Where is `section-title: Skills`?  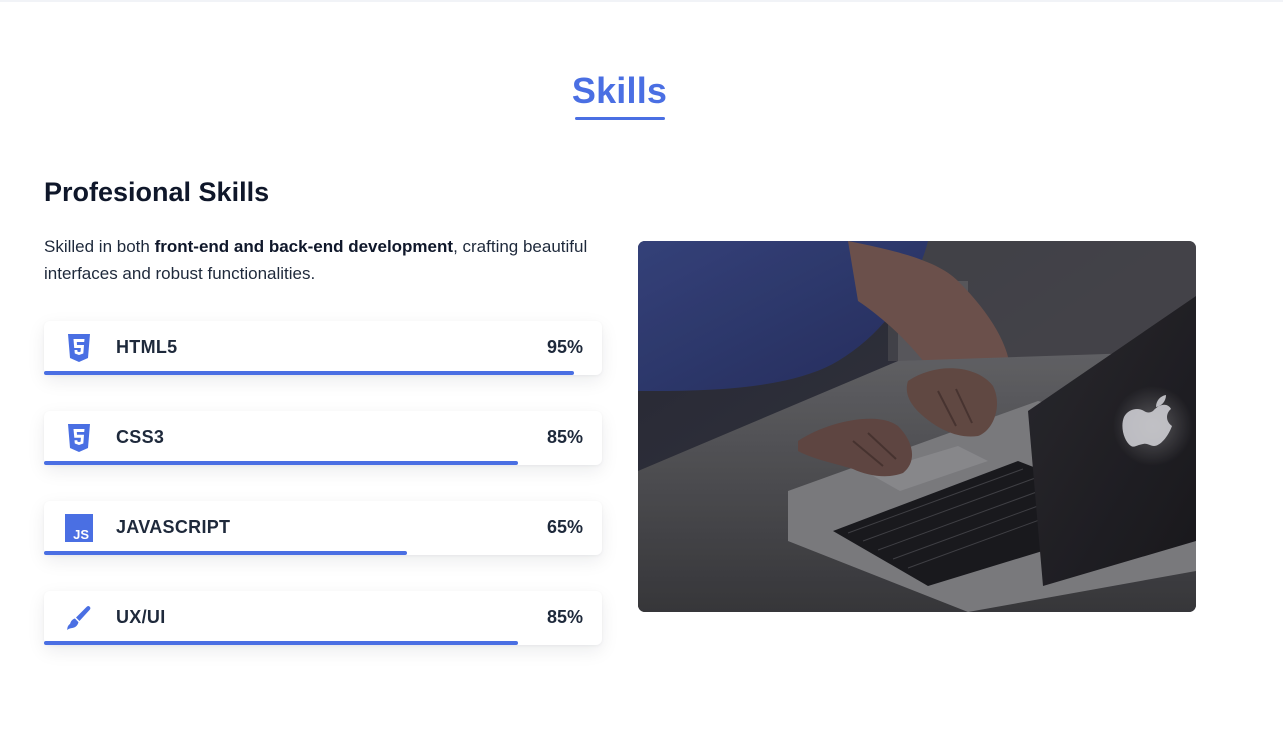 section-title: Skills is located at coordinates (619, 90).